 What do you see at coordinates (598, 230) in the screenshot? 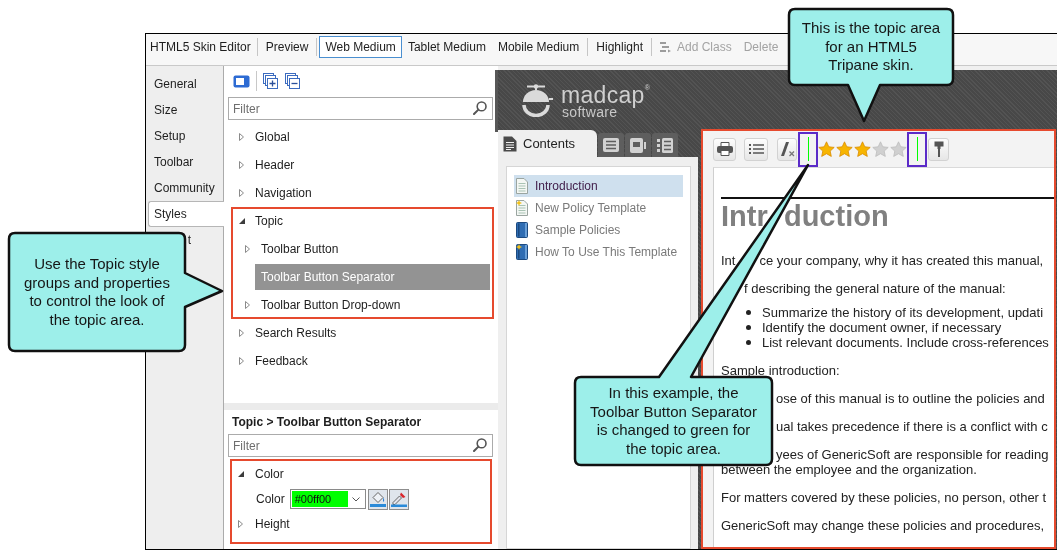
I see `toc-item: Sample Policies` at bounding box center [598, 230].